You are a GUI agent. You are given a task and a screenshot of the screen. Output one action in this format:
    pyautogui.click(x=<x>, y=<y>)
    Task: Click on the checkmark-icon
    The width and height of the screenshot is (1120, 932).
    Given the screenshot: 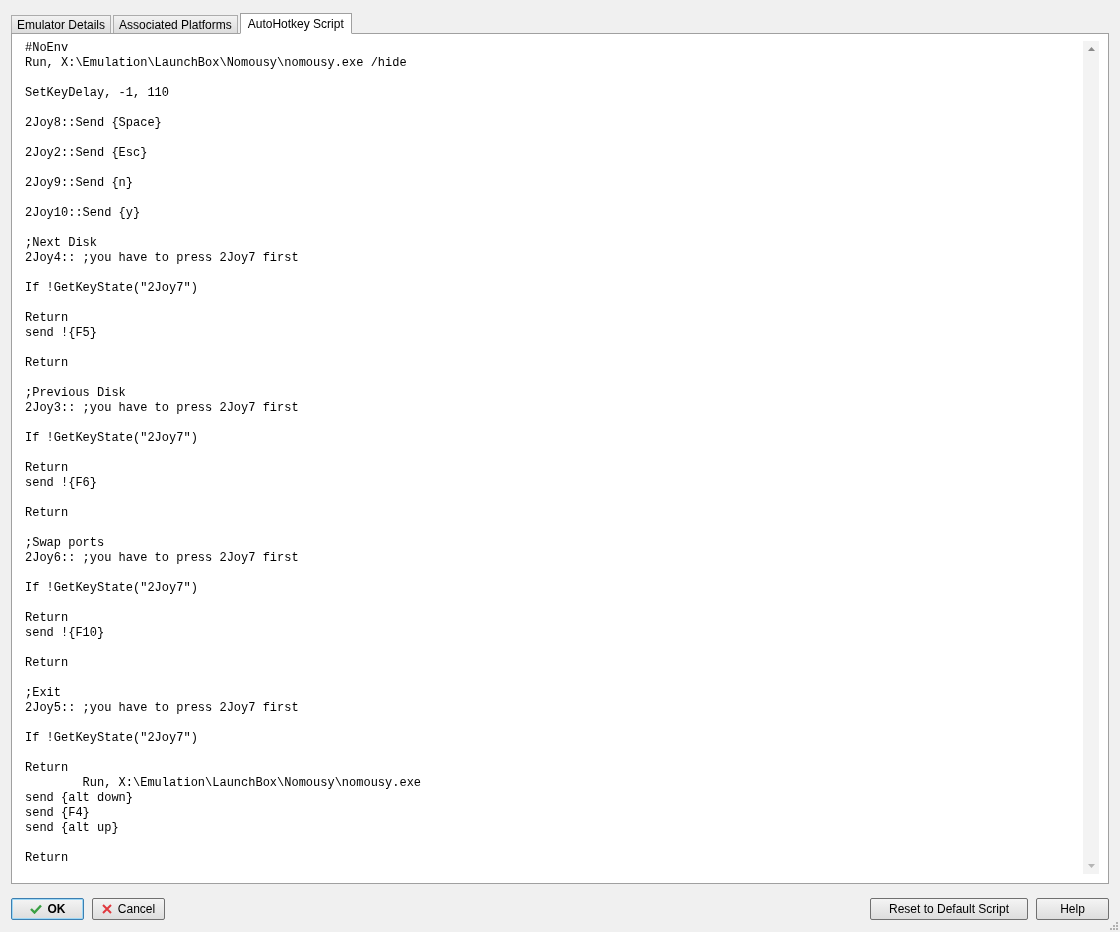 What is the action you would take?
    pyautogui.click(x=35, y=909)
    